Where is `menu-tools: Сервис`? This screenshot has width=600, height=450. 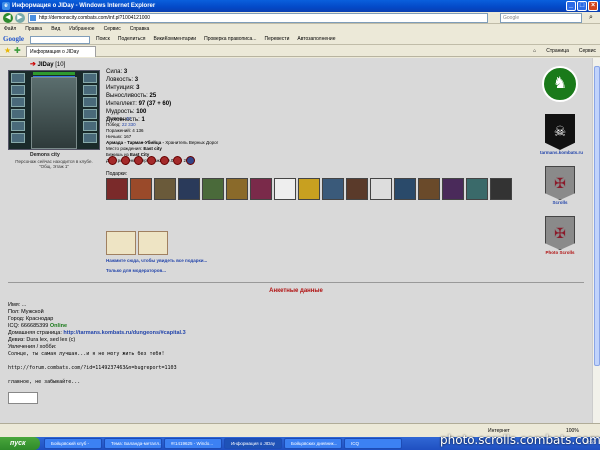
menu-tools: Сервис is located at coordinates (112, 29).